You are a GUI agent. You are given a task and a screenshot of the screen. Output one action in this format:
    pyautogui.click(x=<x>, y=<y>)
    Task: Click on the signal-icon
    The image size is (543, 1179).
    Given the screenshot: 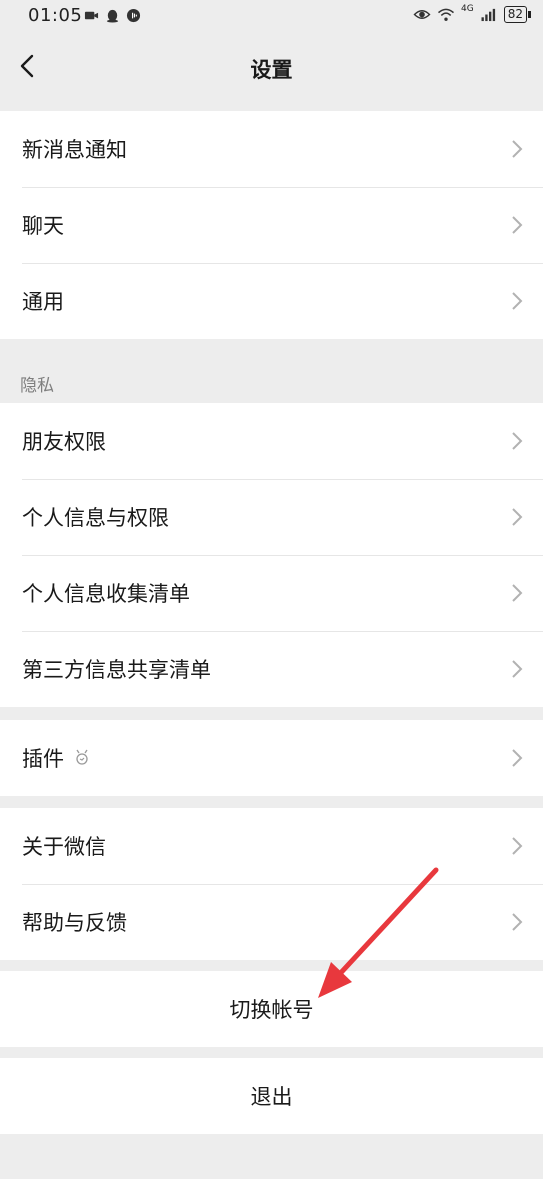 What is the action you would take?
    pyautogui.click(x=488, y=15)
    